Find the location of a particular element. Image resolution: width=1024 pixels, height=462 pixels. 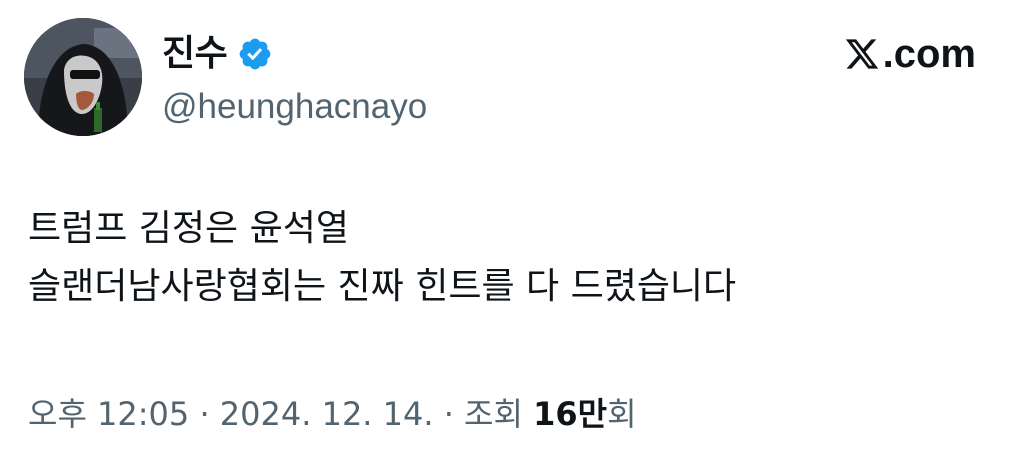

tweet-line-1: 트럼프 김정은 윤석열 is located at coordinates (188, 228).